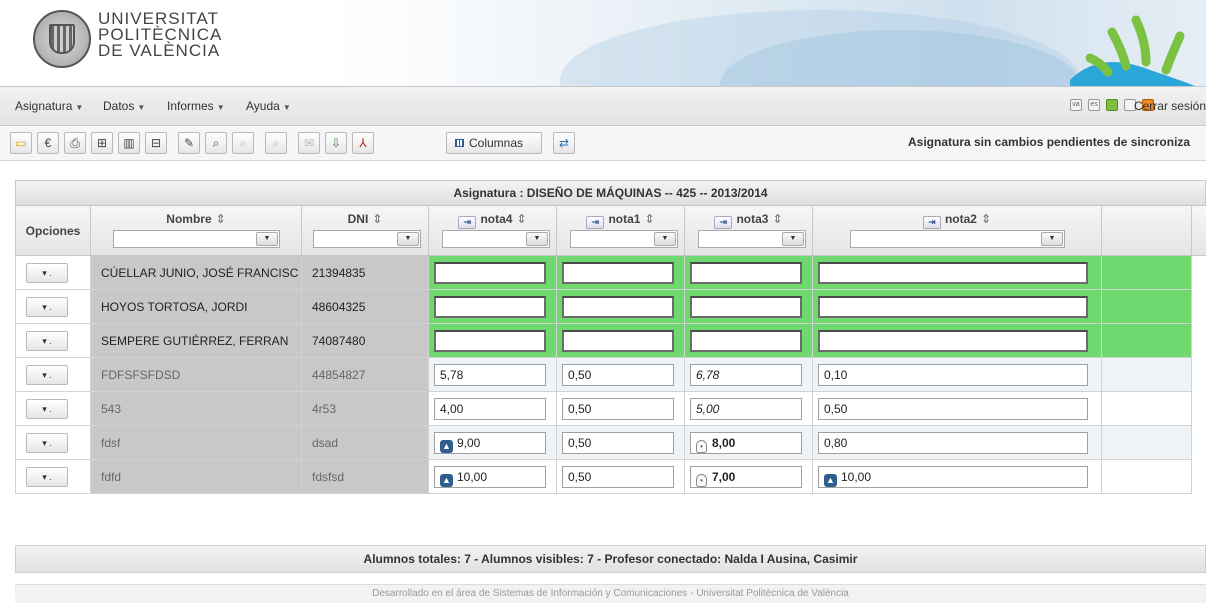 The height and width of the screenshot is (603, 1206). Describe the element at coordinates (129, 143) in the screenshot. I see `columns-icon: ▥` at that location.